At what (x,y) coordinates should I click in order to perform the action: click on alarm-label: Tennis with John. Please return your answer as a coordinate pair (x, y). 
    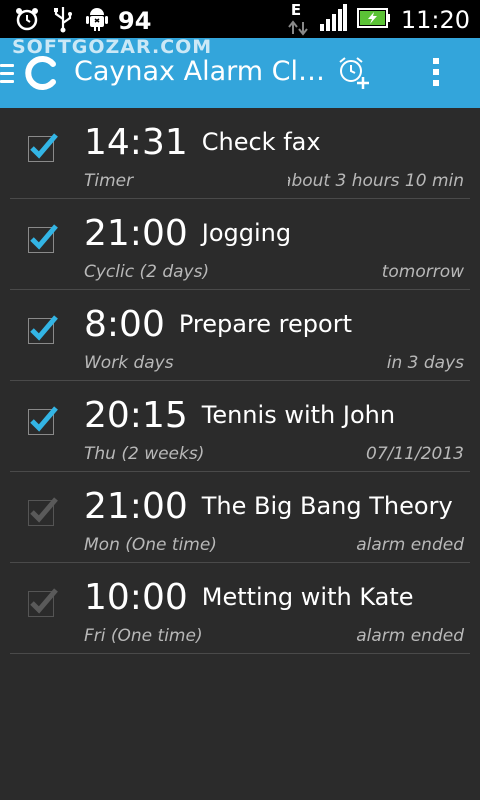
    Looking at the image, I should click on (298, 415).